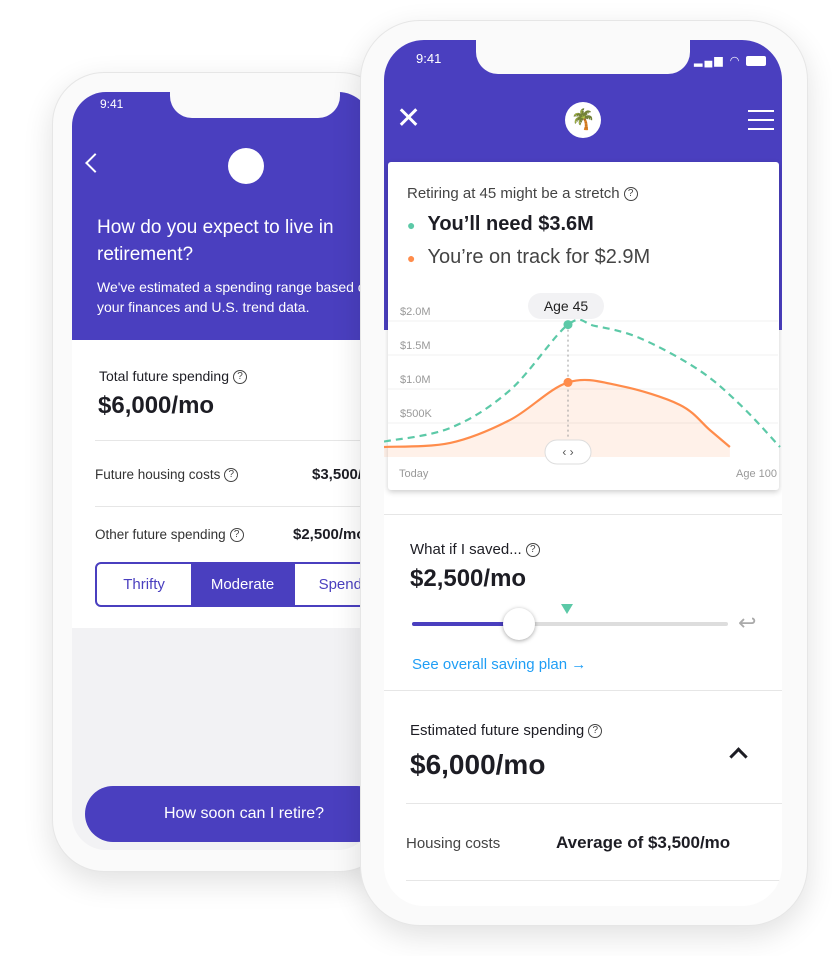 The height and width of the screenshot is (956, 832). I want to click on spending-label: Estimated future spending?, so click(506, 730).